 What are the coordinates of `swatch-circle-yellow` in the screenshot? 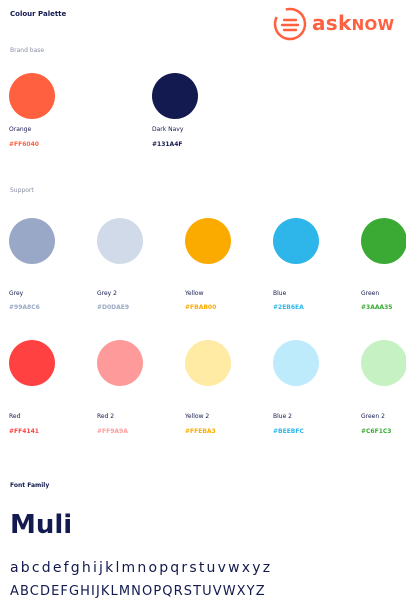 It's located at (208, 241).